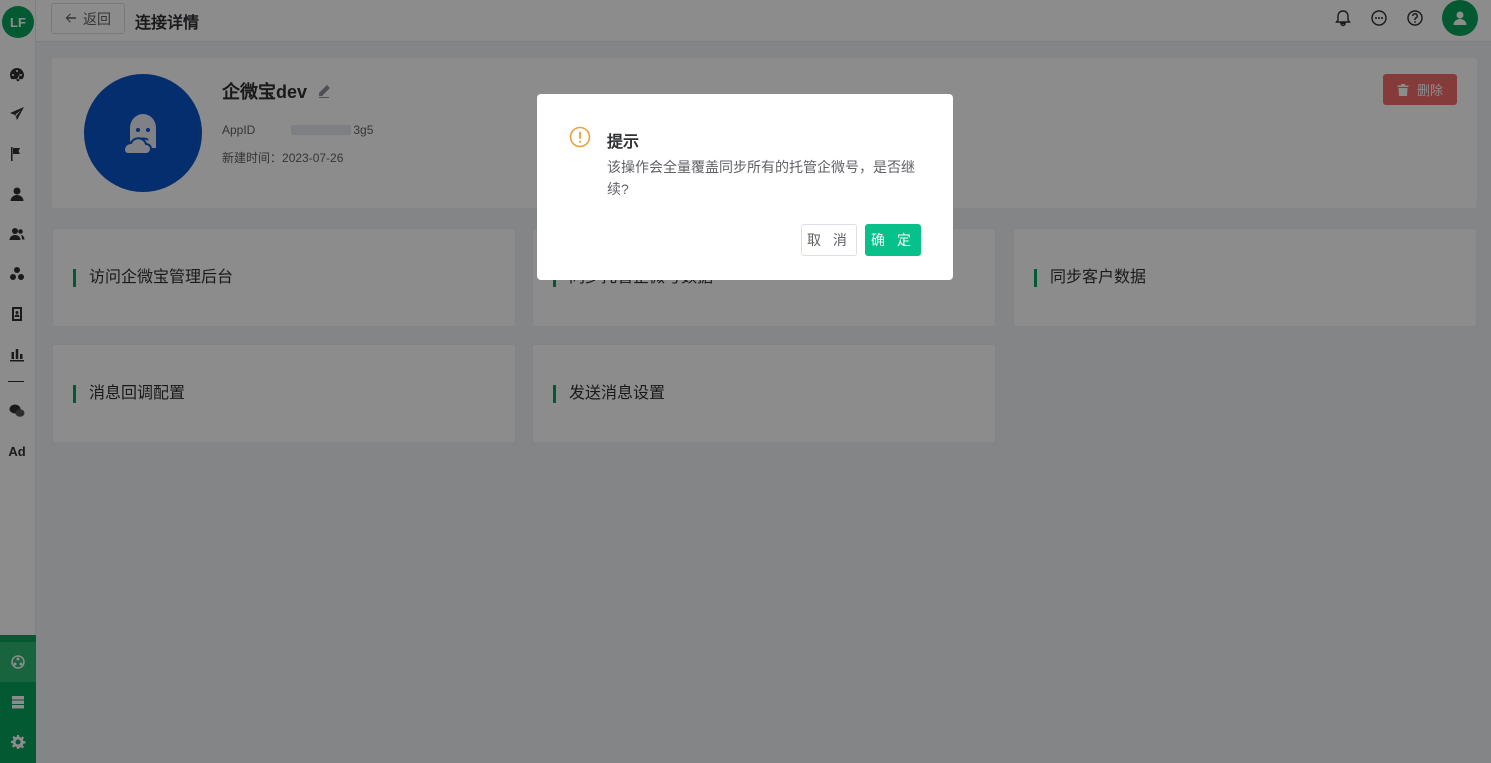 The width and height of the screenshot is (1491, 763). I want to click on dialog-title: 提示, so click(623, 142).